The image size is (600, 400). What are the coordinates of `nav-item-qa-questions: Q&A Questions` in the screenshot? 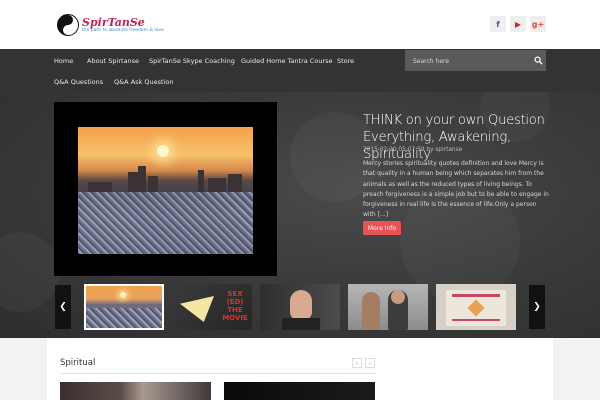 It's located at (78, 82).